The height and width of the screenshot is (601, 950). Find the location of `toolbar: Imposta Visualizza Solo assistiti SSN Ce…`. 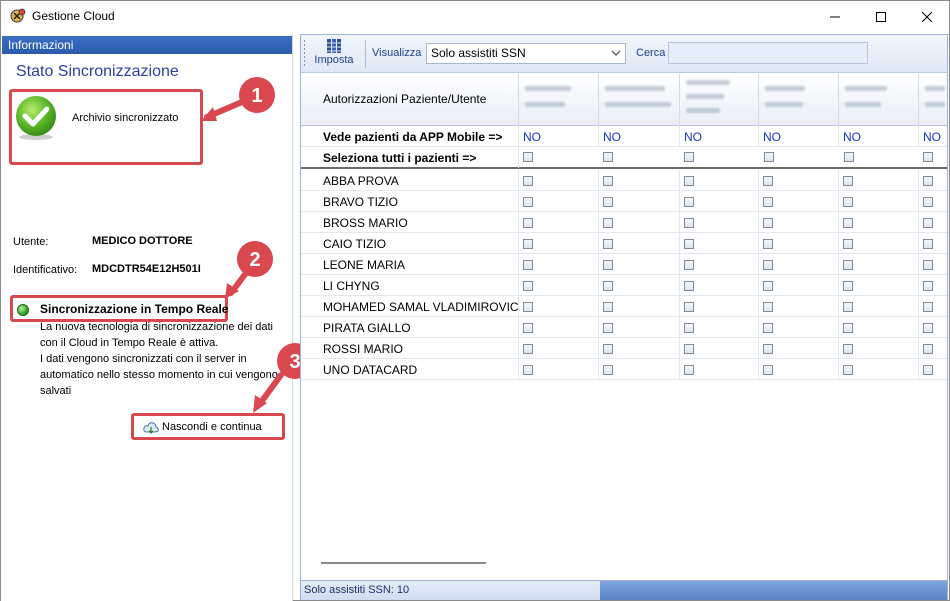

toolbar: Imposta Visualizza Solo assistiti SSN Ce… is located at coordinates (624, 54).